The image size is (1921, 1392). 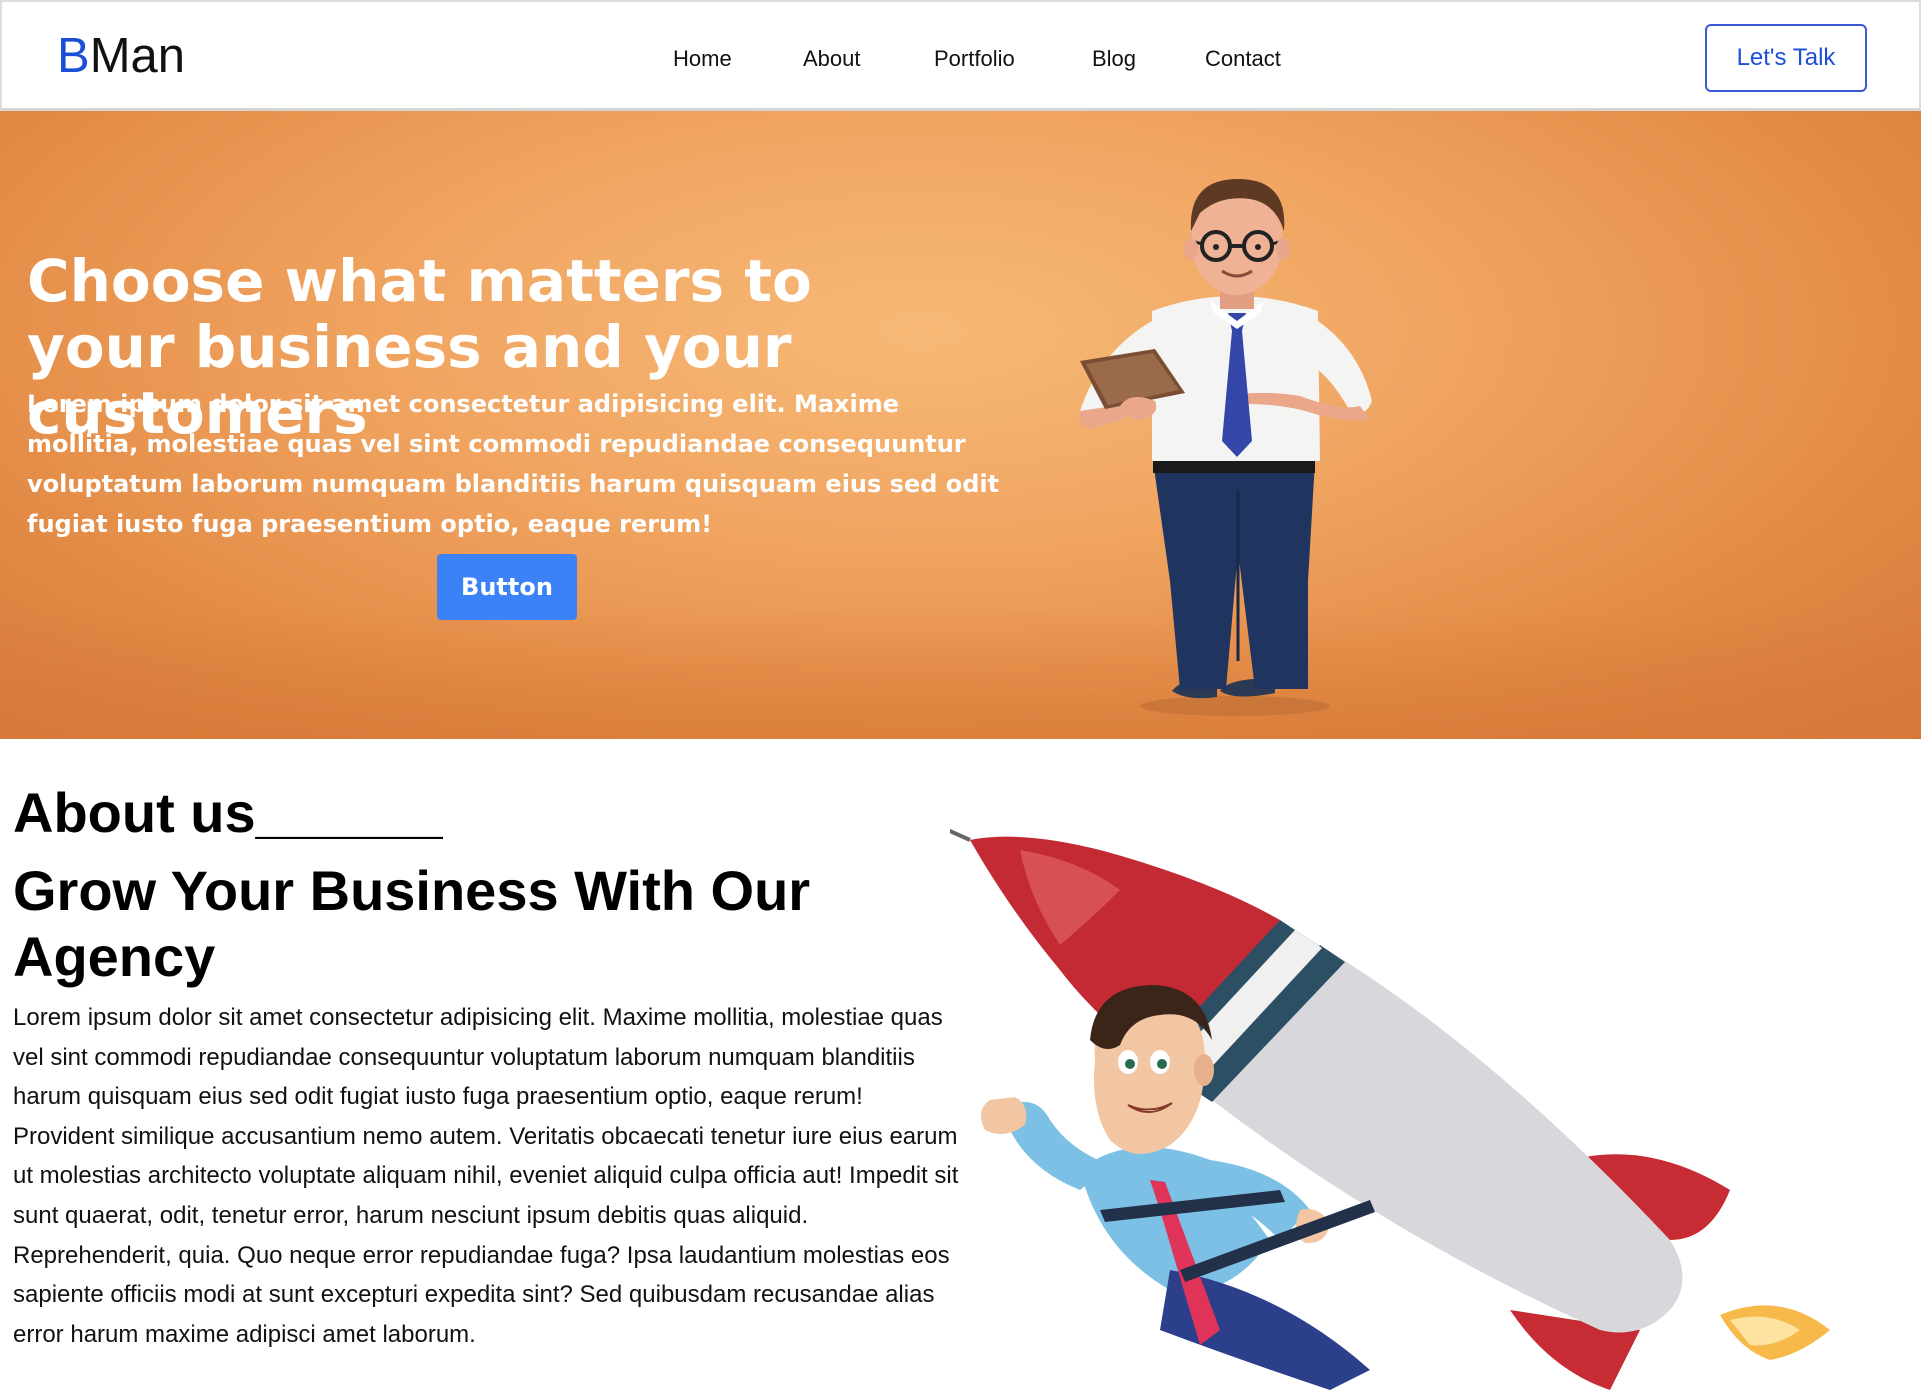 I want to click on logo-letter-b: B, so click(x=73, y=56).